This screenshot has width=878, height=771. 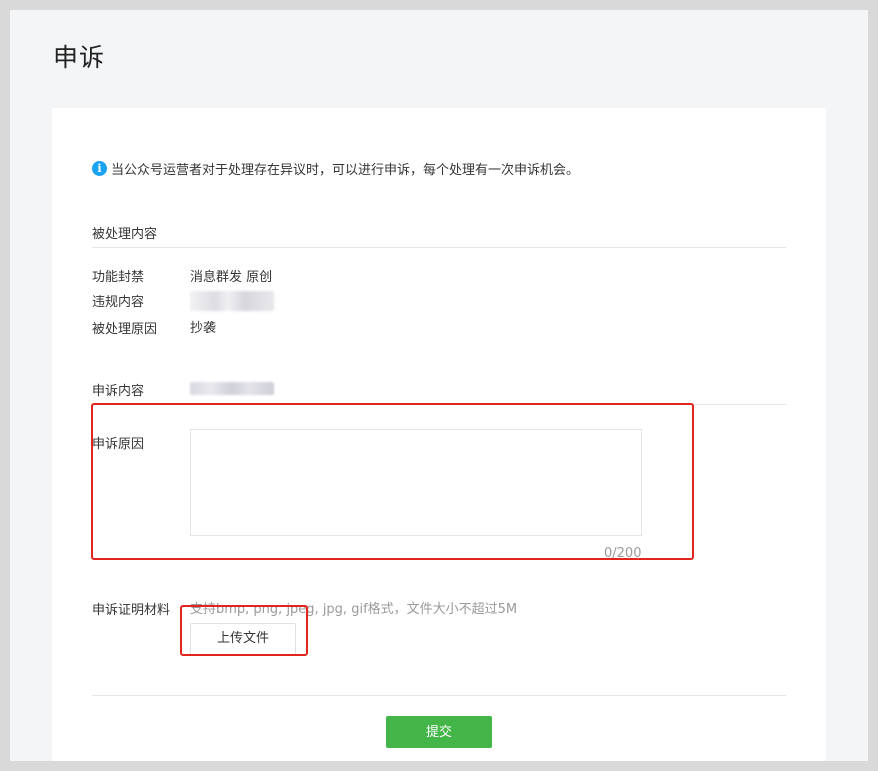 I want to click on info-icon: i, so click(x=99, y=168).